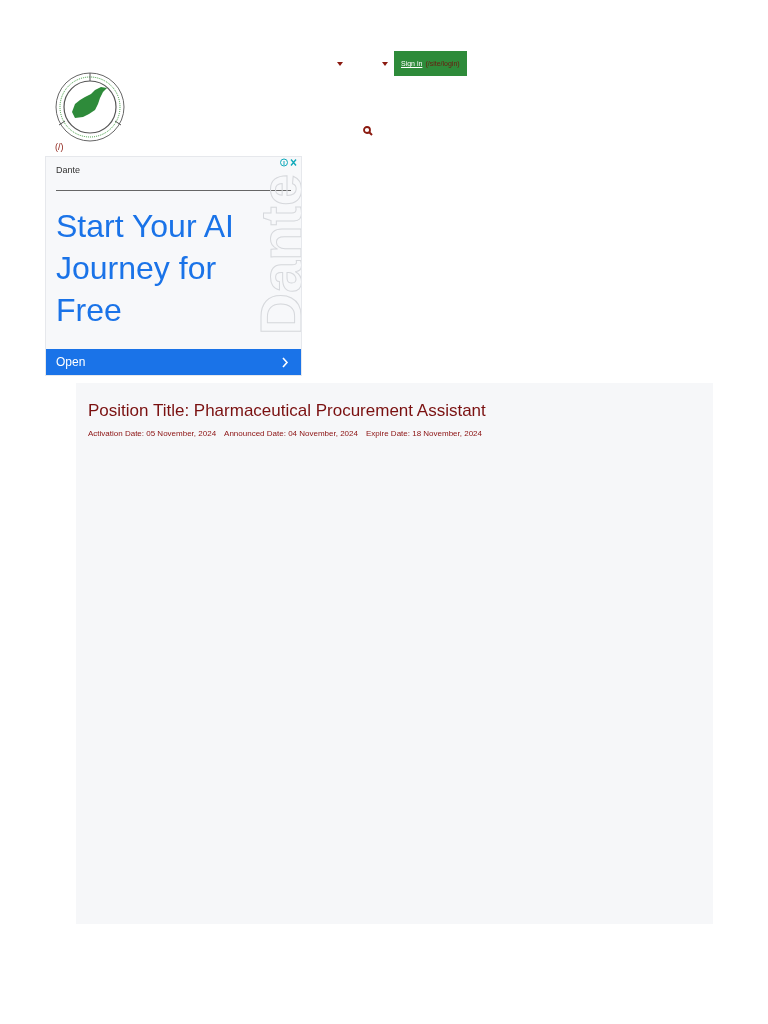 The width and height of the screenshot is (768, 1024). What do you see at coordinates (289, 162) in the screenshot?
I see `ad-choices-icon` at bounding box center [289, 162].